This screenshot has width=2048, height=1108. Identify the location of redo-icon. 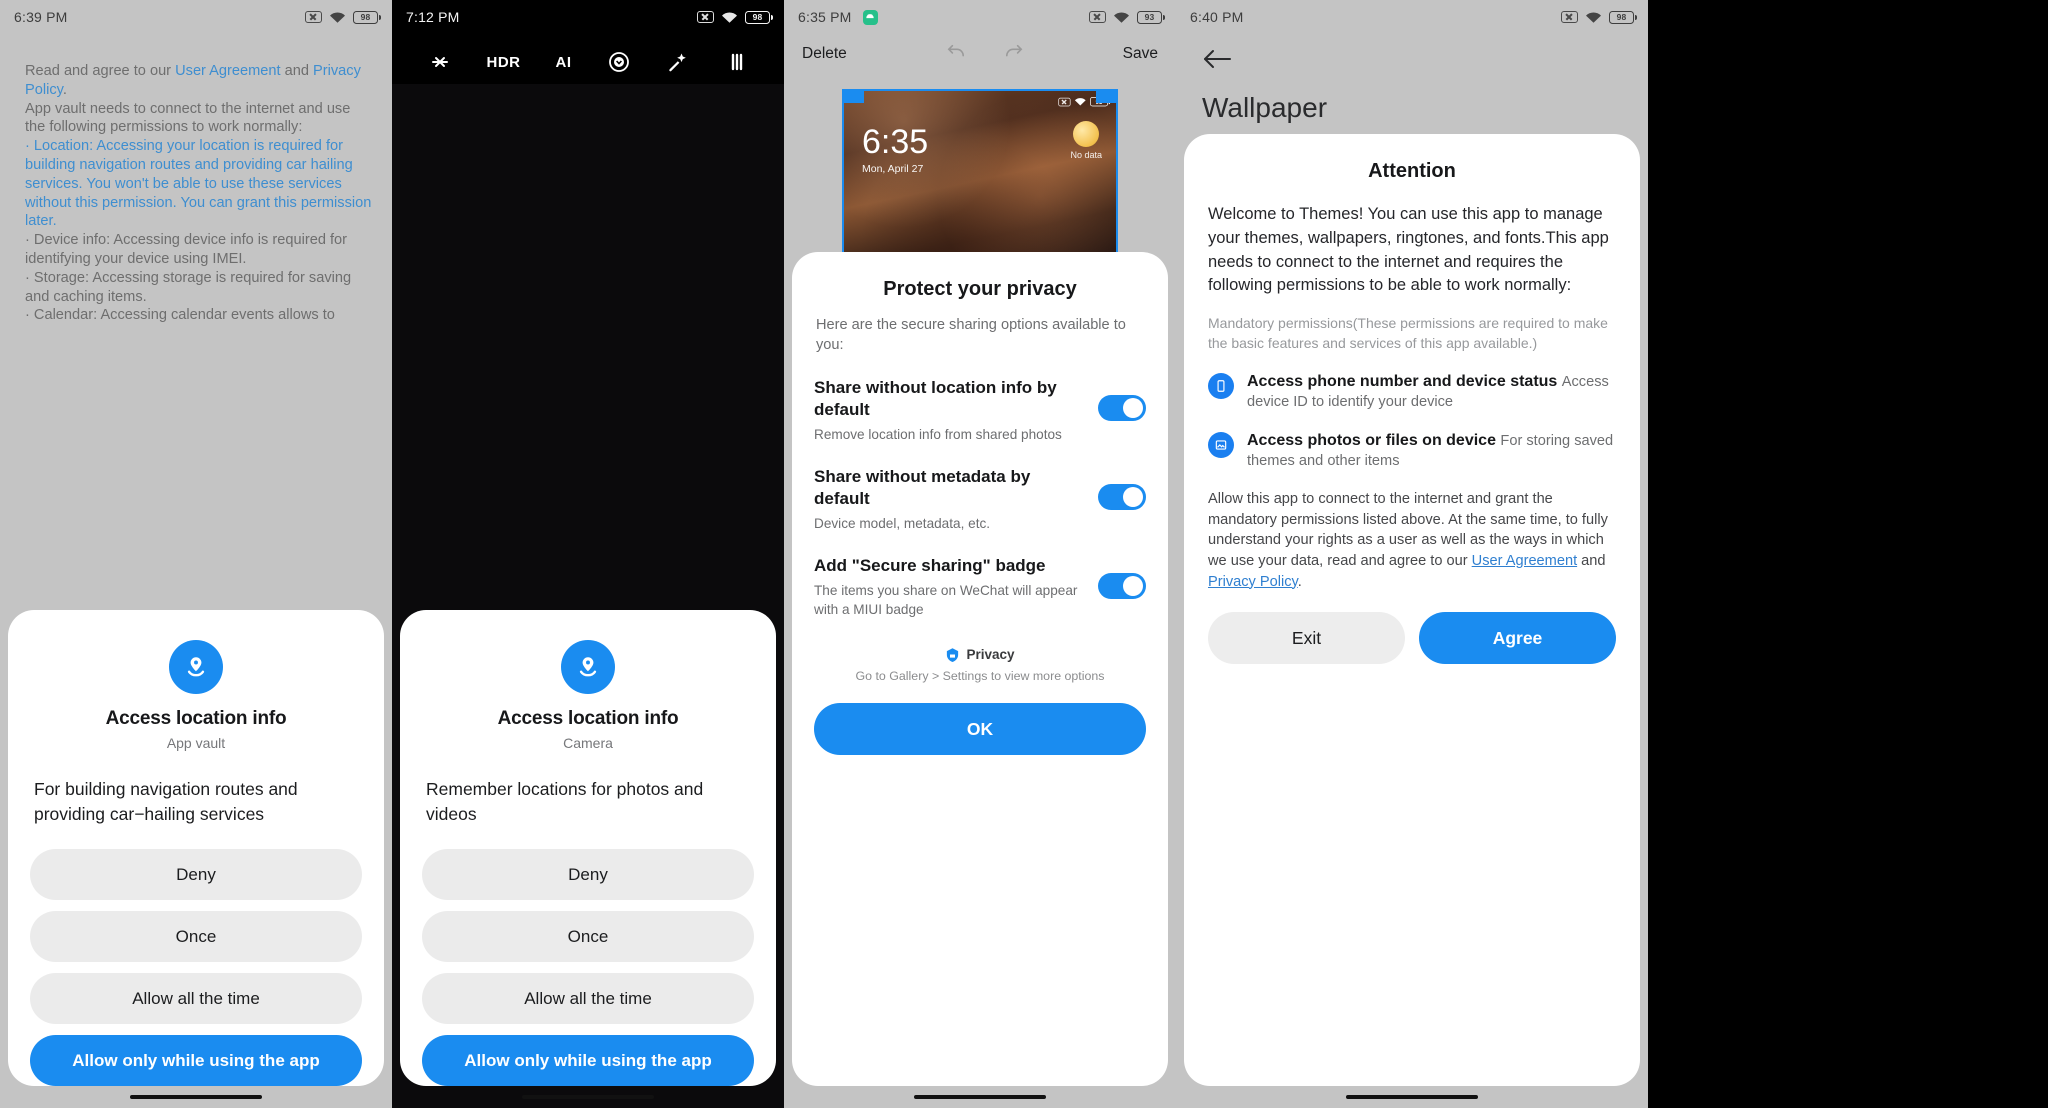
(1014, 54).